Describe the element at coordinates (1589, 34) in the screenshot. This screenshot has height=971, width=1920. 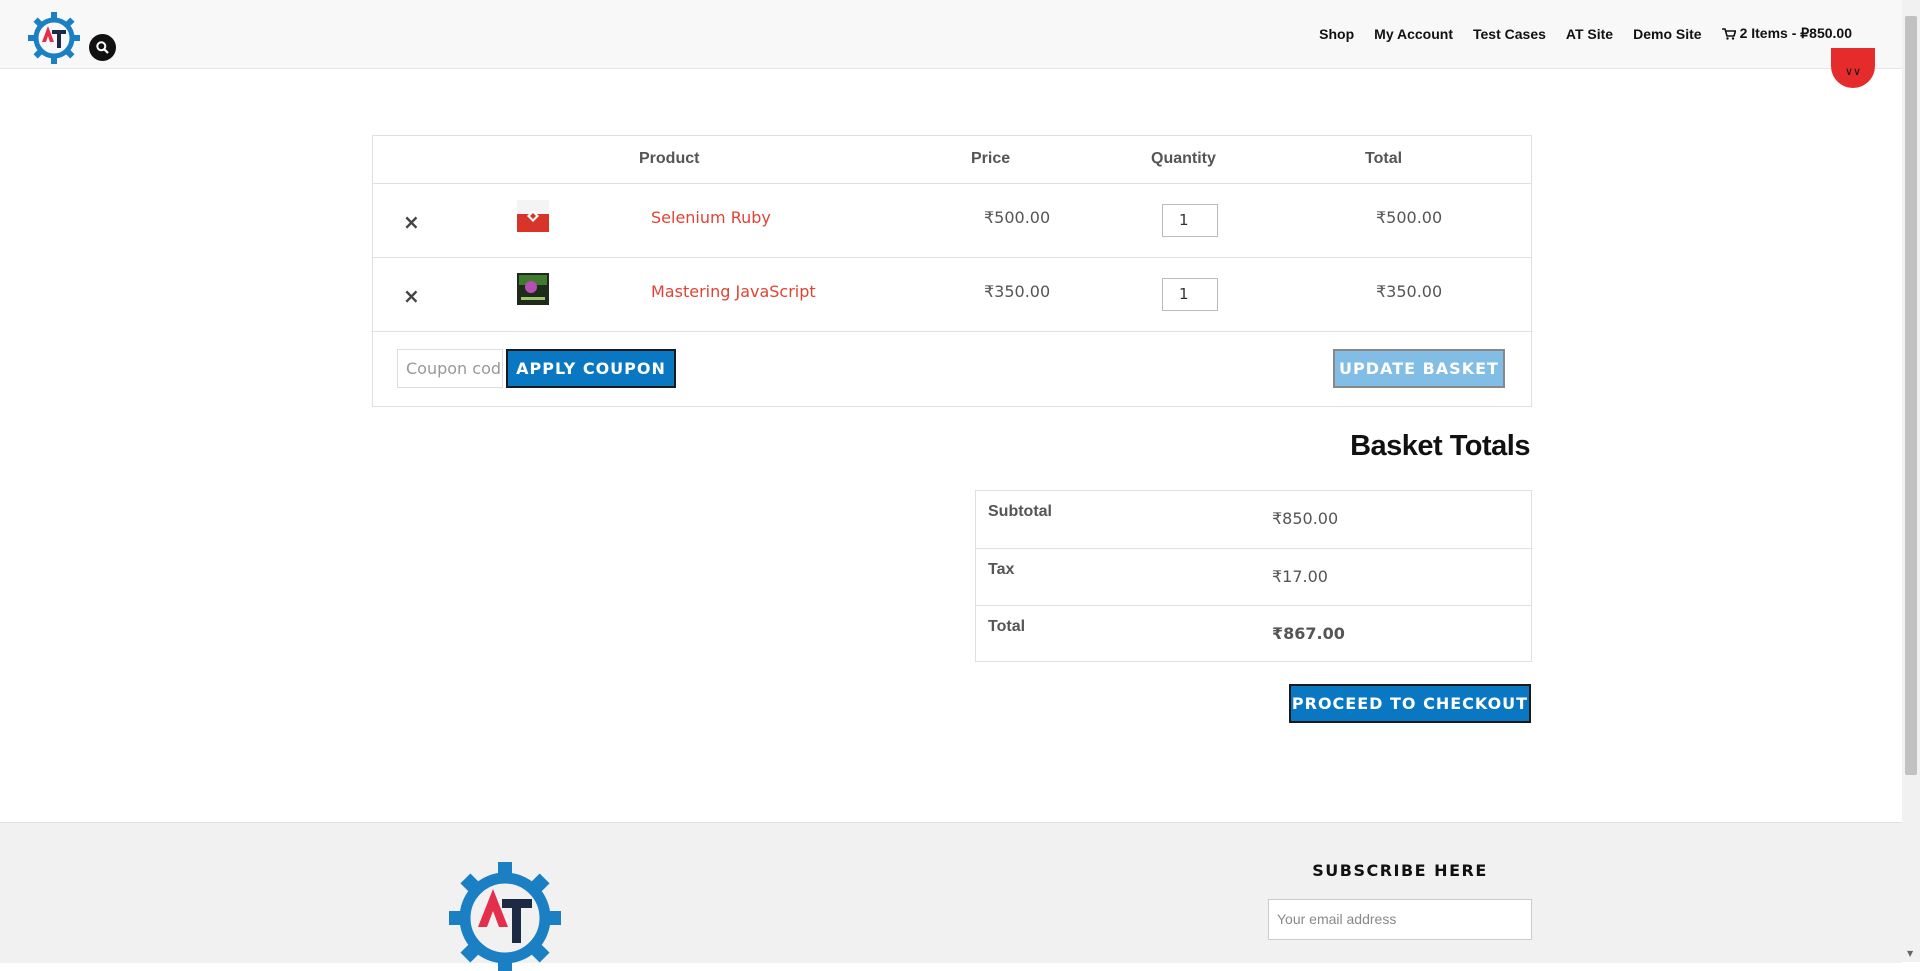
I see `nav-at-site: AT Site` at that location.